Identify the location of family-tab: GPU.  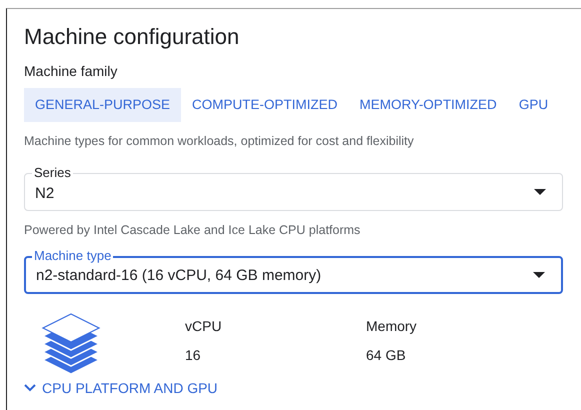
(534, 105).